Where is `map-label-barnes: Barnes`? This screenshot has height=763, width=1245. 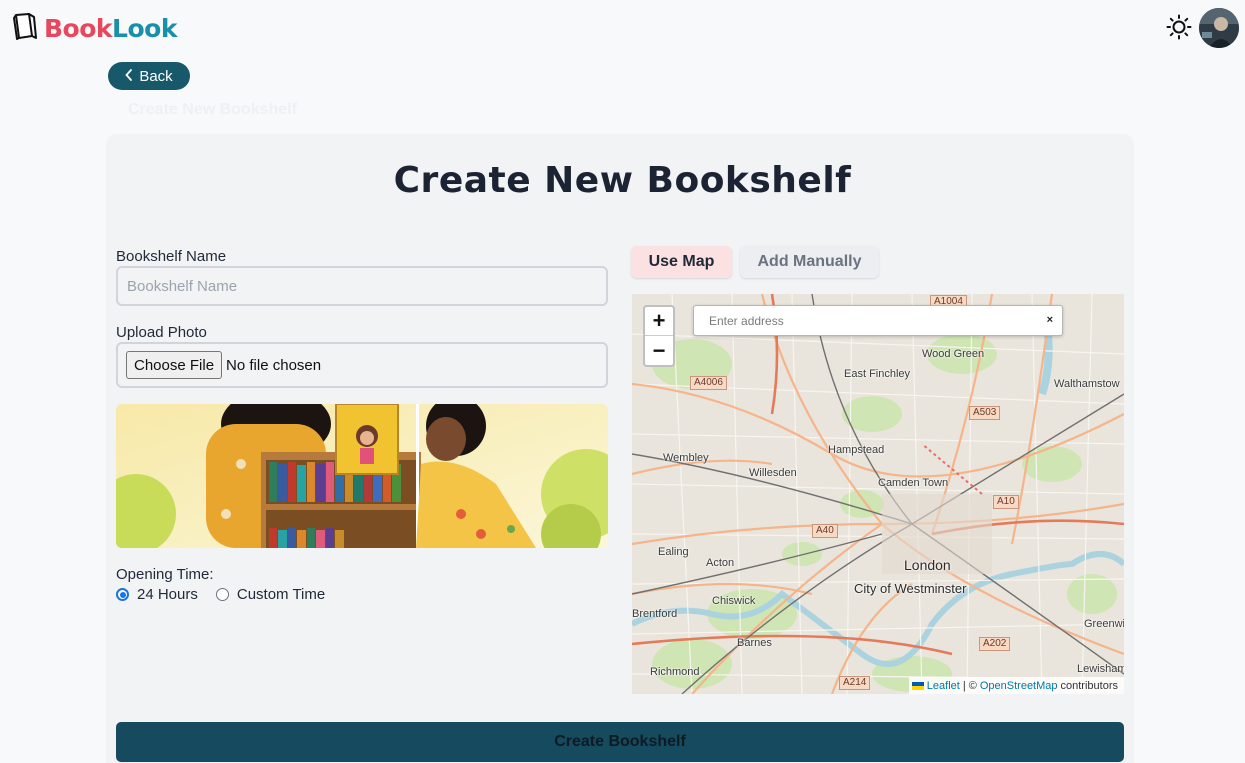 map-label-barnes: Barnes is located at coordinates (754, 643).